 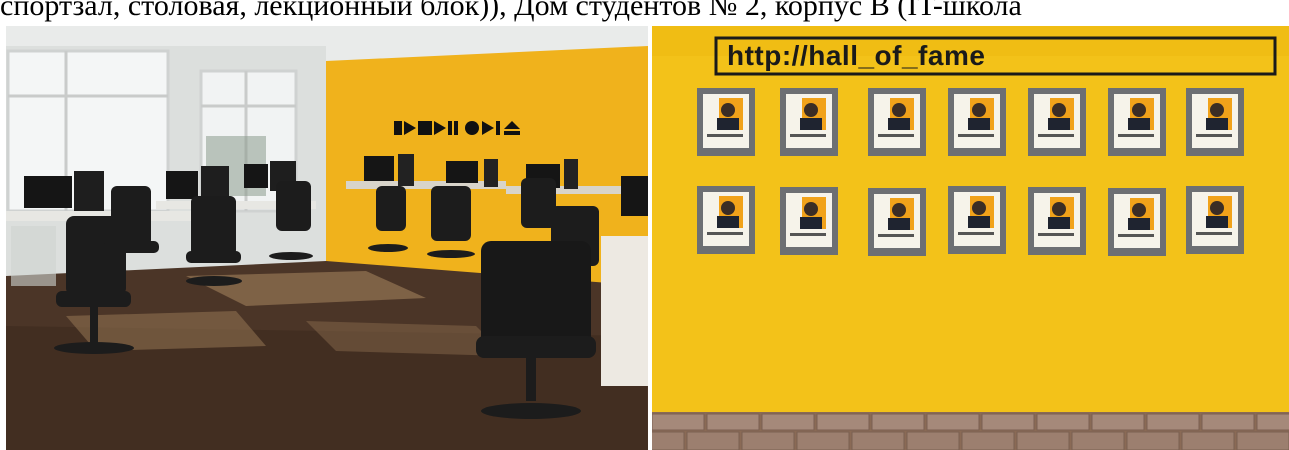 I want to click on hall-of-fame-sign: http://hall_of_fame, so click(x=856, y=55).